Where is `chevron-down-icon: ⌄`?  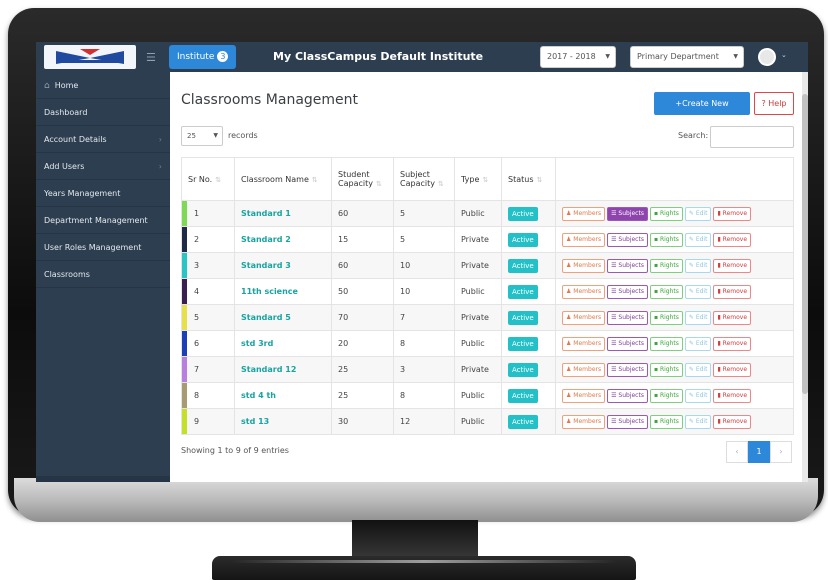
chevron-down-icon: ⌄ is located at coordinates (784, 55).